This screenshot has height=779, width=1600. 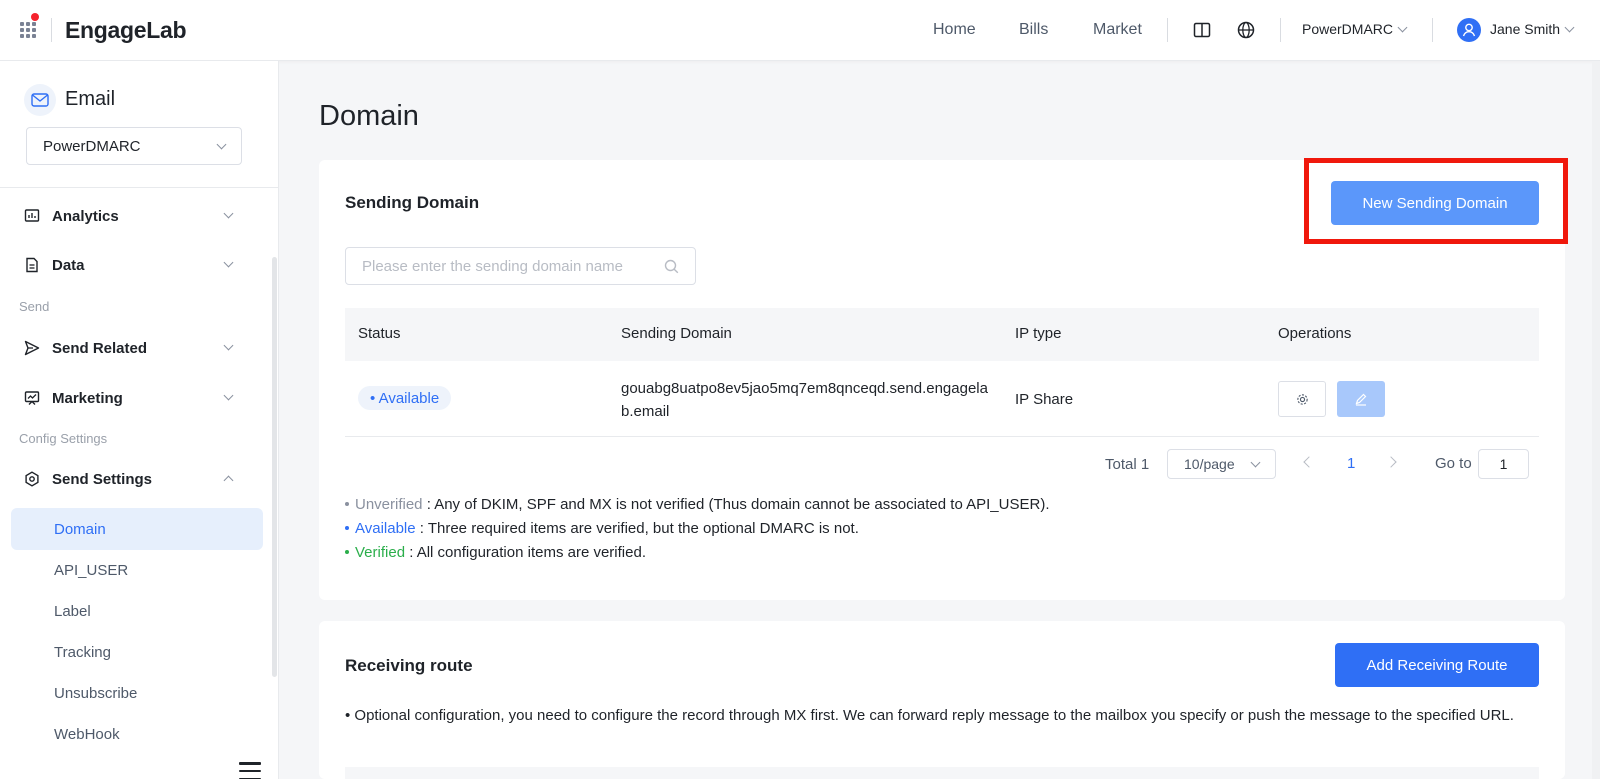 I want to click on marketing-board-icon, so click(x=32, y=398).